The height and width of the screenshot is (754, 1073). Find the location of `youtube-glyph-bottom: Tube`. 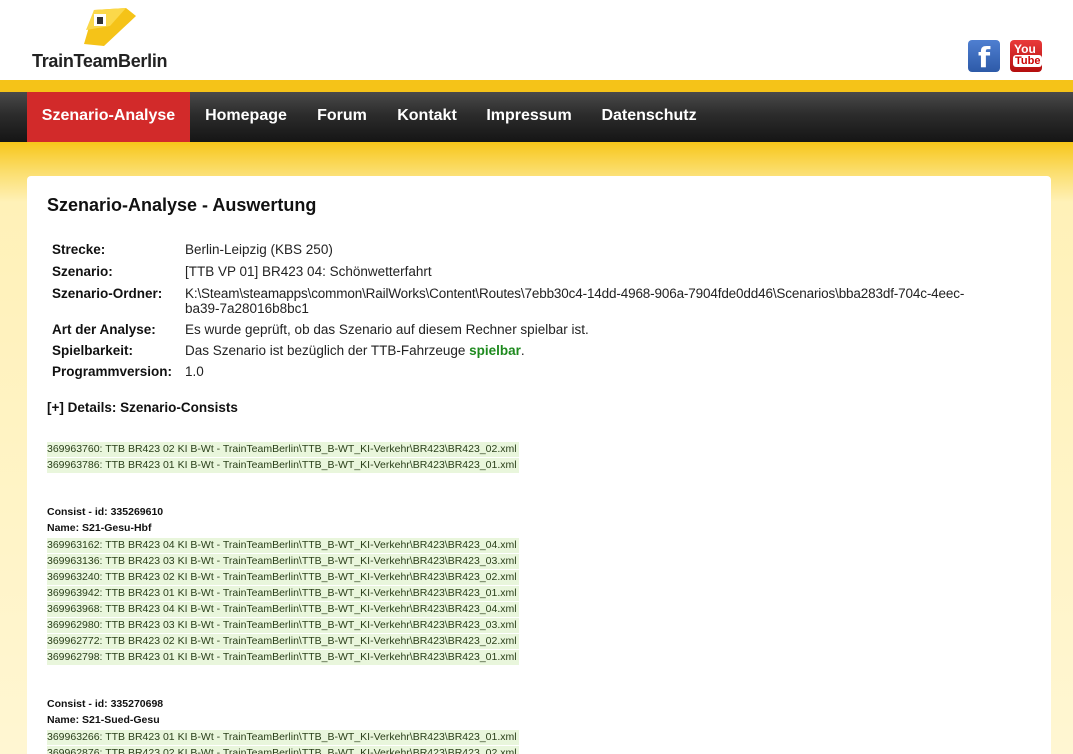

youtube-glyph-bottom: Tube is located at coordinates (1028, 61).